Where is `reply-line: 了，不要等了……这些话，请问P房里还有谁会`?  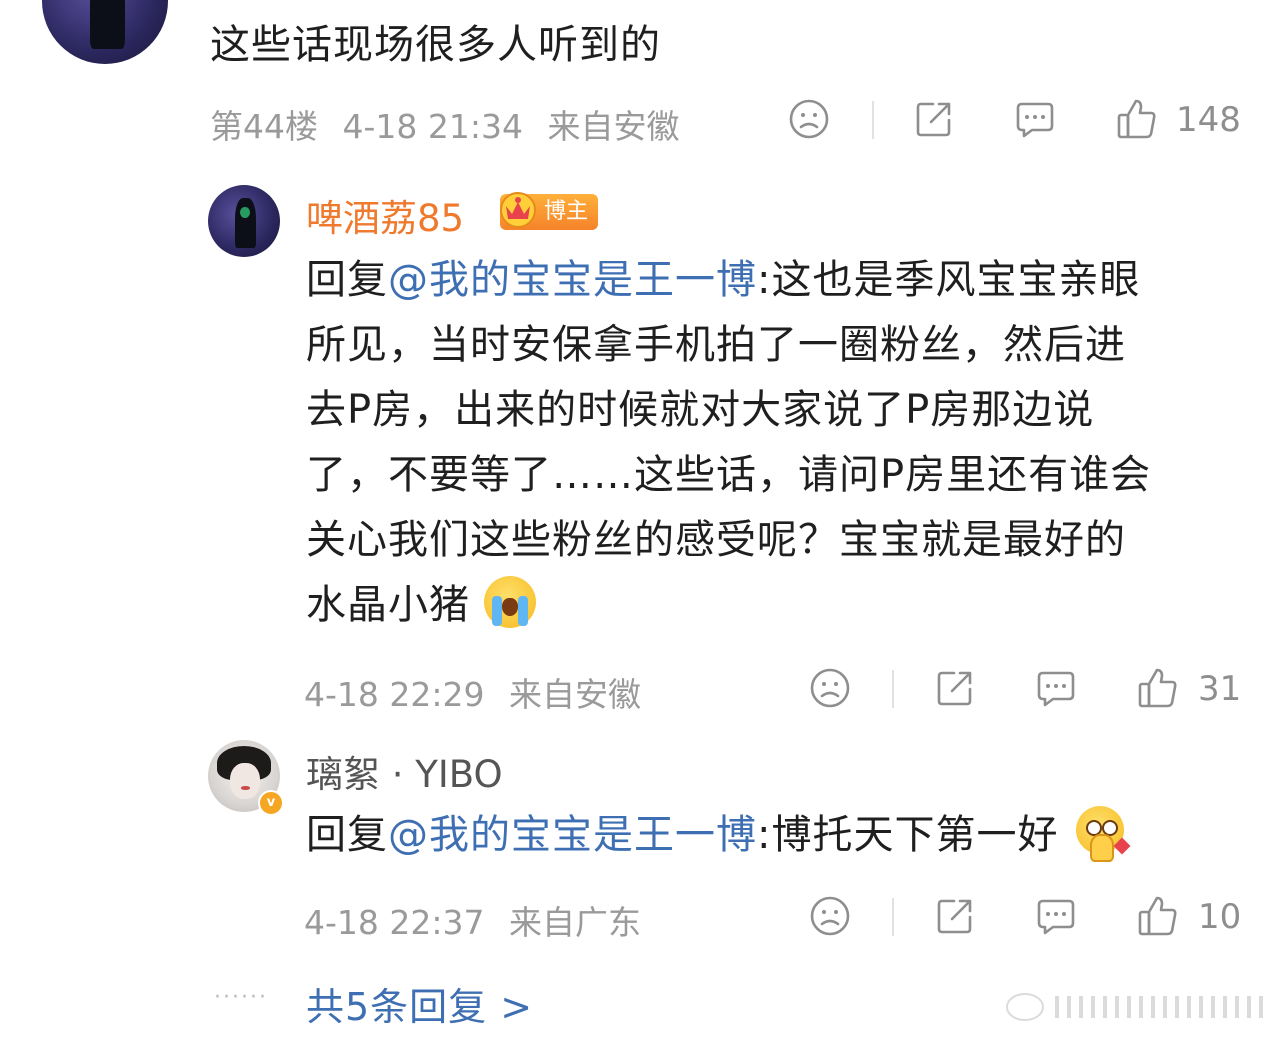 reply-line: 了，不要等了……这些话，请问P房里还有谁会 is located at coordinates (729, 475).